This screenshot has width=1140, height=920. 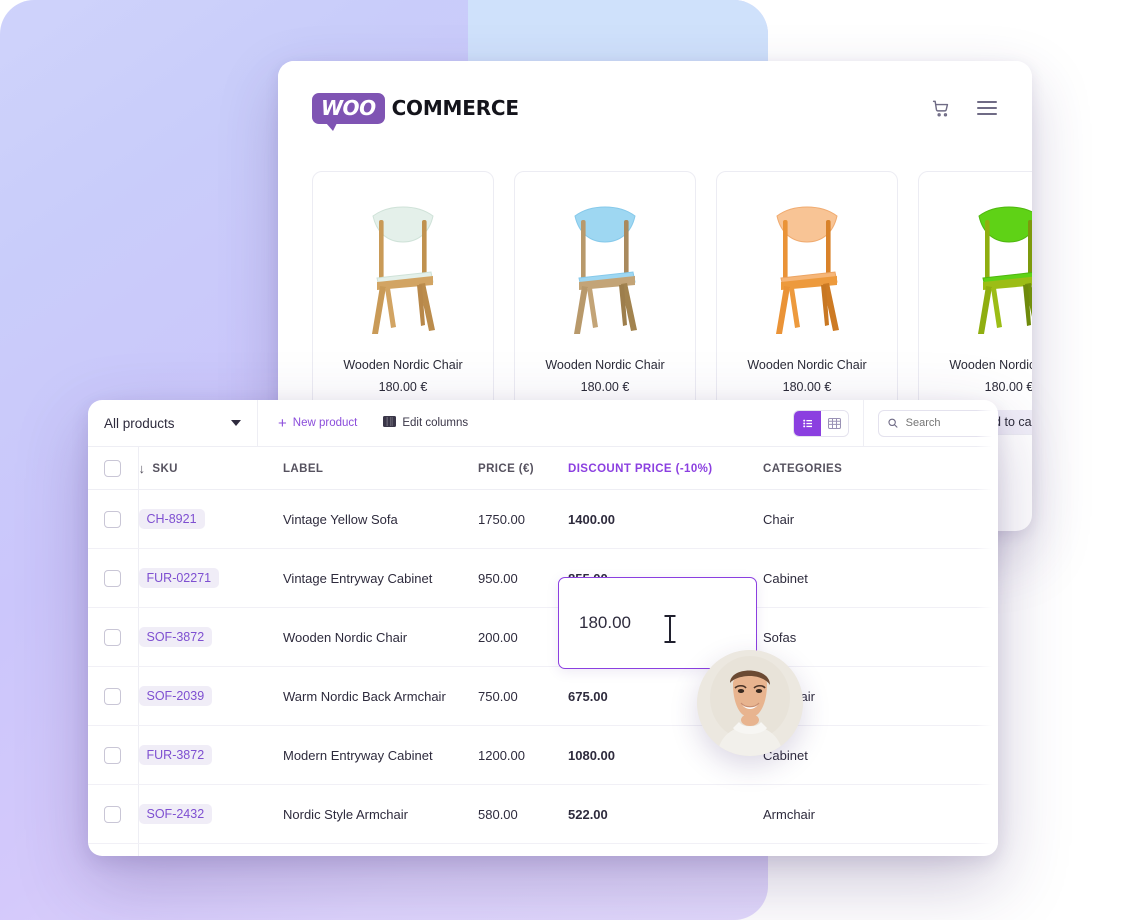 What do you see at coordinates (142, 468) in the screenshot?
I see `sort-descending-icon: ↓` at bounding box center [142, 468].